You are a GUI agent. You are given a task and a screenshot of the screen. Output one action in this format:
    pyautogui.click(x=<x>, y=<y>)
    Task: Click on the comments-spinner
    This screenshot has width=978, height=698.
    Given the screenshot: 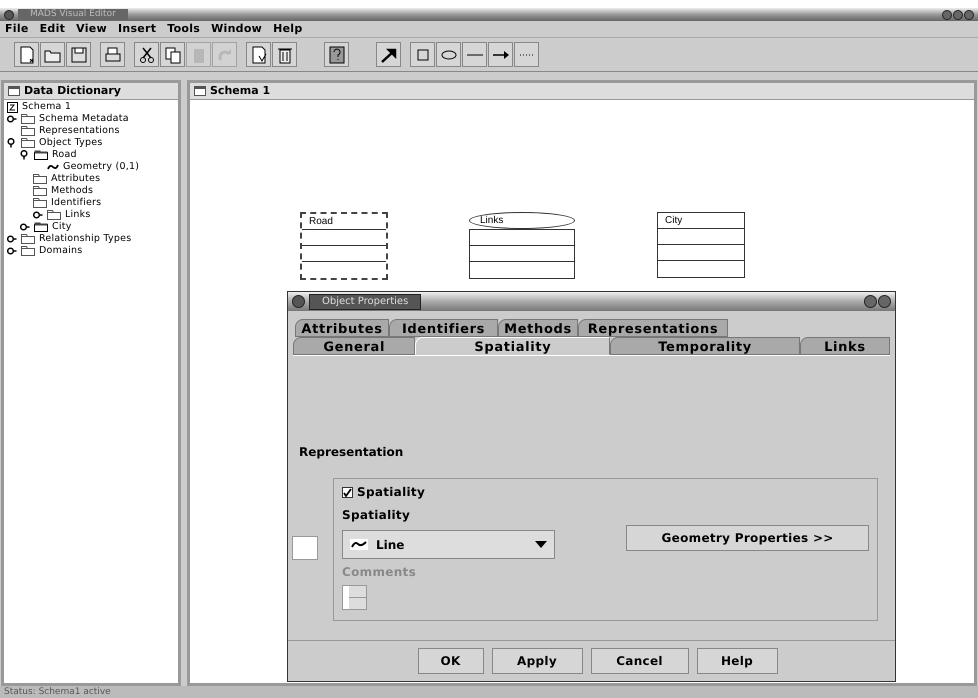 What is the action you would take?
    pyautogui.click(x=354, y=597)
    